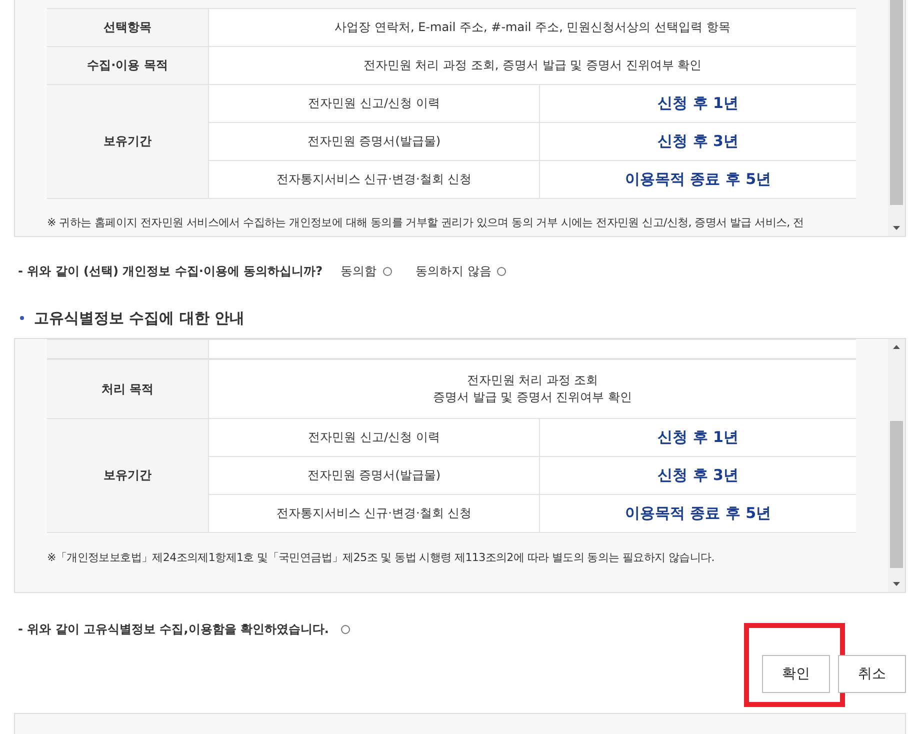 The width and height of the screenshot is (916, 734). I want to click on row-label: 수집·이용 목적, so click(127, 65).